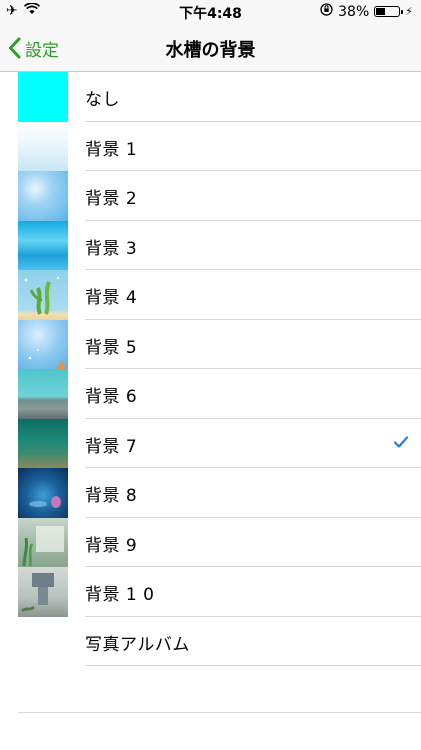  What do you see at coordinates (210, 295) in the screenshot?
I see `list-item-bg4: 背景 4` at bounding box center [210, 295].